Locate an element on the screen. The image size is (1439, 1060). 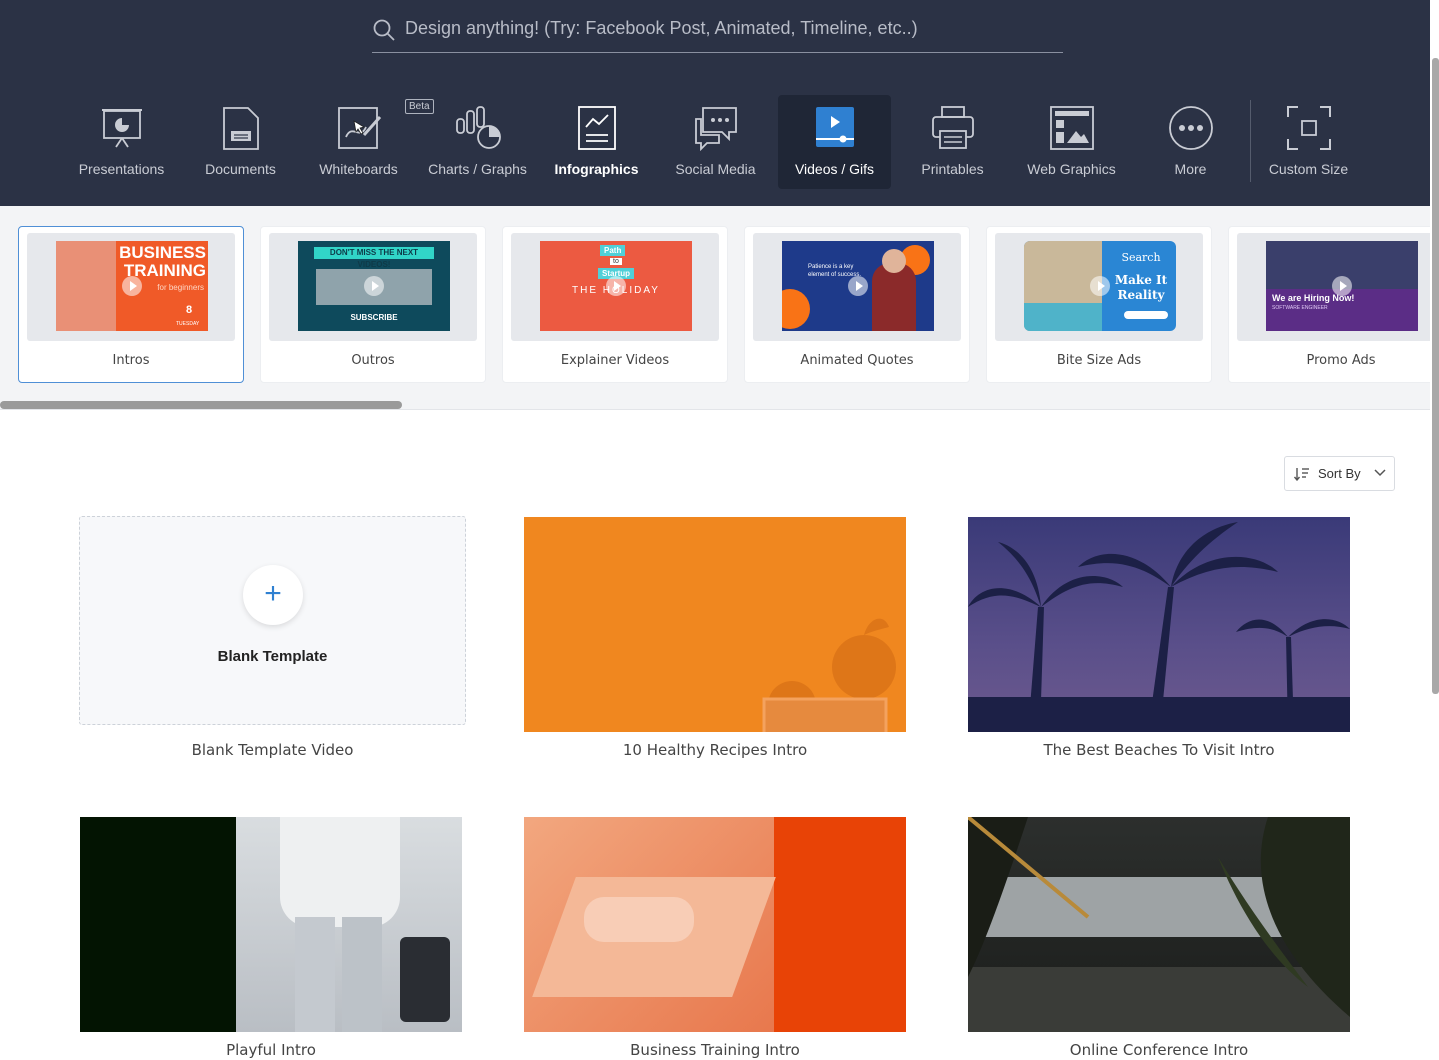
bite-thumbnail: Search Make It Reality is located at coordinates (1100, 286).